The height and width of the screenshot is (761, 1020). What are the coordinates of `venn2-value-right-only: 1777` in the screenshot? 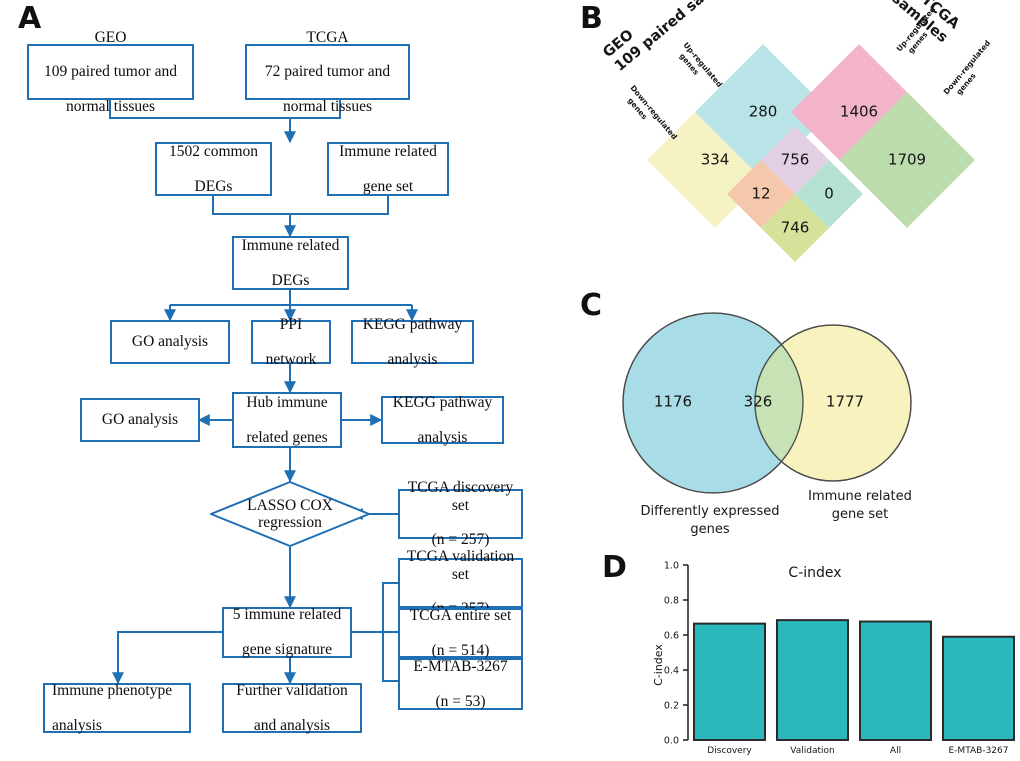 It's located at (845, 402).